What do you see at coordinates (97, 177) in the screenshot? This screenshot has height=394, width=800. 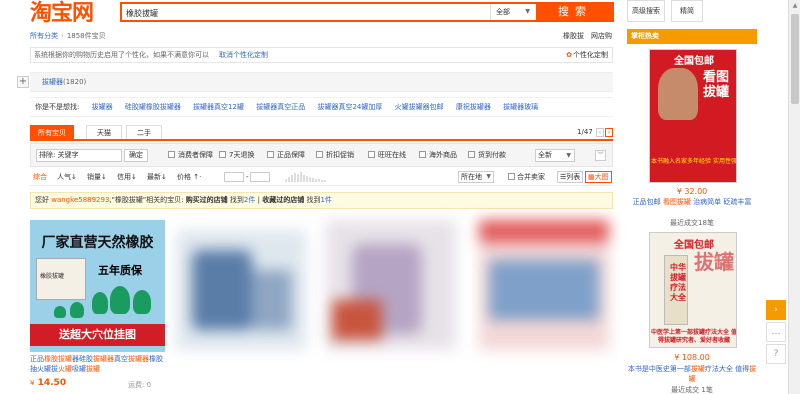 I see `sort-sales: 销量↓` at bounding box center [97, 177].